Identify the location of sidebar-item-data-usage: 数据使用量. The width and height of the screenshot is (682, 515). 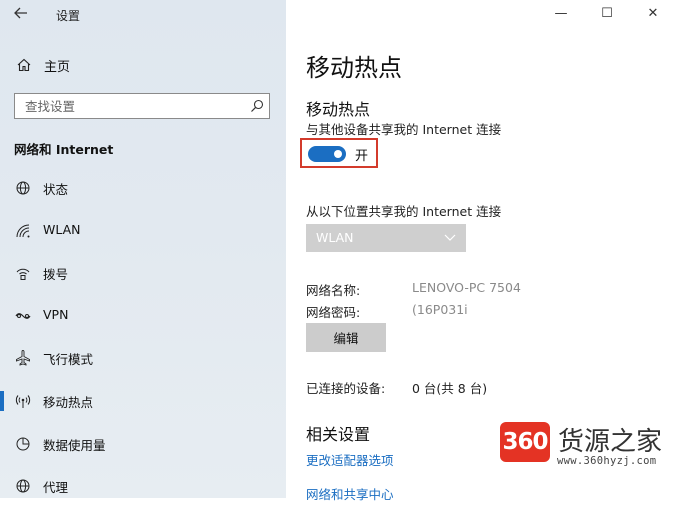
(143, 451).